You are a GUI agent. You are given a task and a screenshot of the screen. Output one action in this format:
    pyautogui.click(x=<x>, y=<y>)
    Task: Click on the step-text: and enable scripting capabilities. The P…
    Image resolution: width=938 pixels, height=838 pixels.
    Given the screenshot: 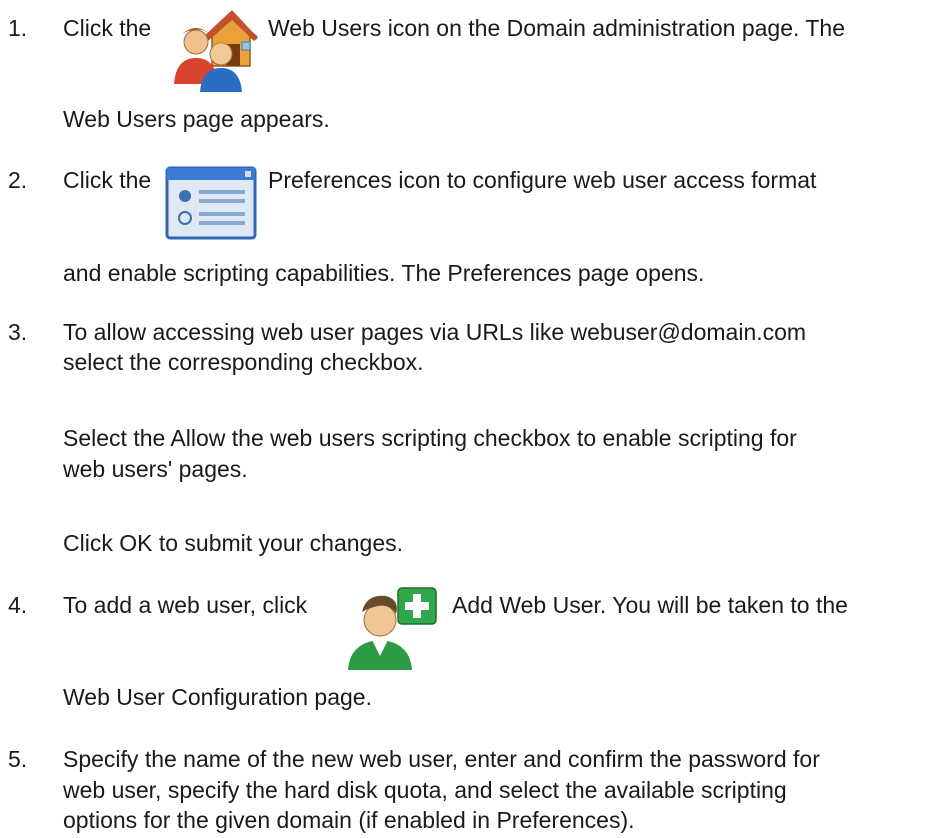 What is the action you would take?
    pyautogui.click(x=384, y=273)
    